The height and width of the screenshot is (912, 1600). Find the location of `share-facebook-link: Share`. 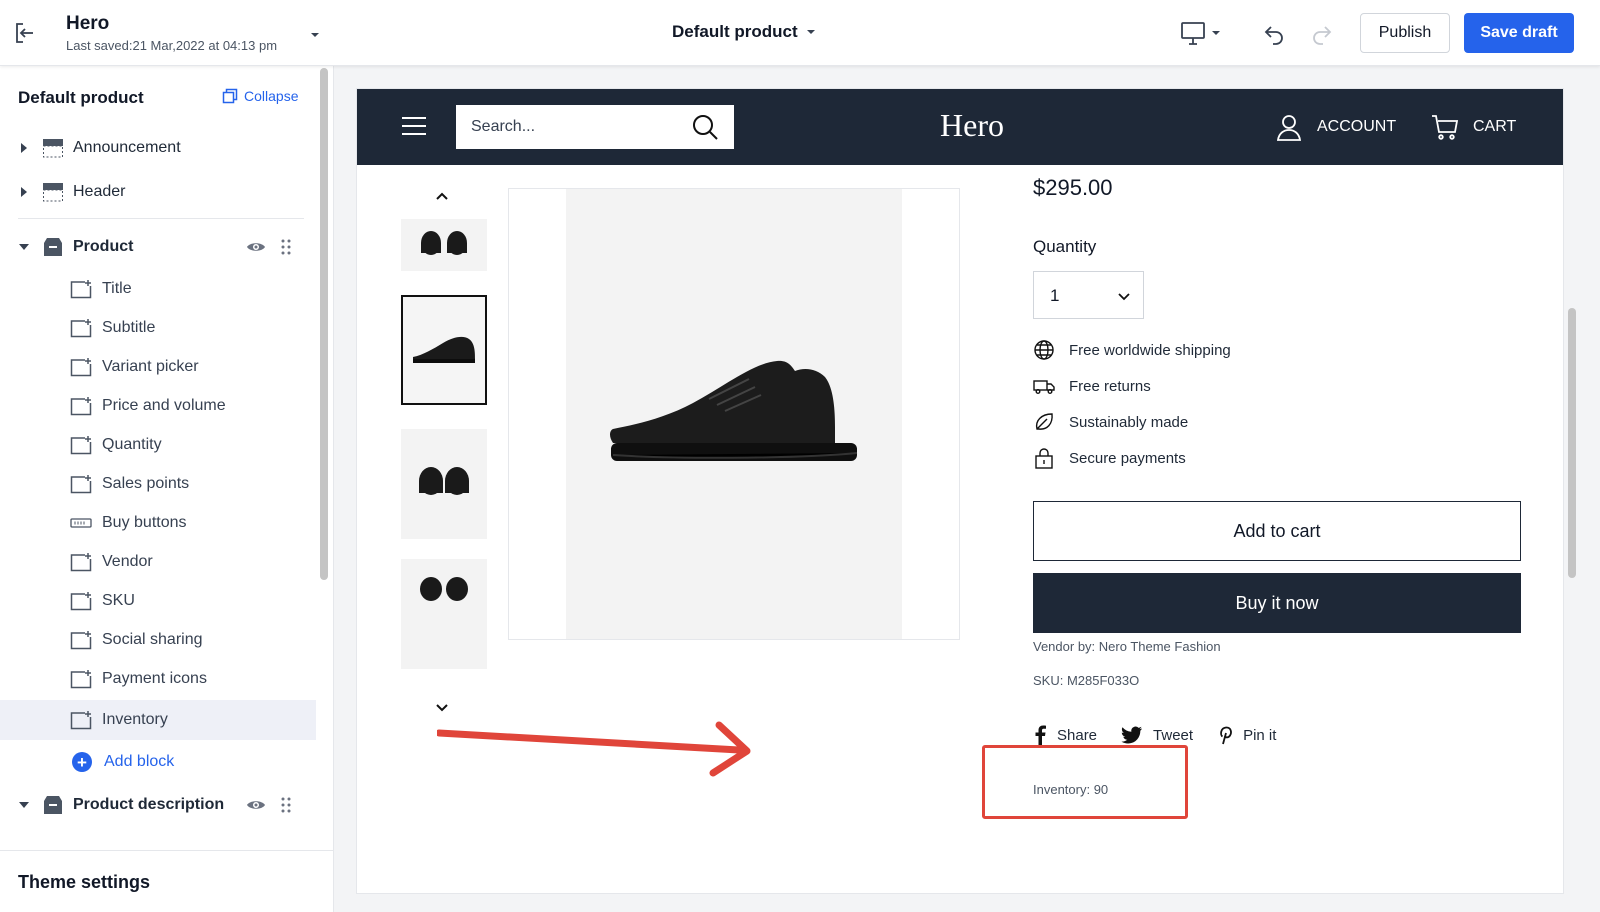

share-facebook-link: Share is located at coordinates (1065, 735).